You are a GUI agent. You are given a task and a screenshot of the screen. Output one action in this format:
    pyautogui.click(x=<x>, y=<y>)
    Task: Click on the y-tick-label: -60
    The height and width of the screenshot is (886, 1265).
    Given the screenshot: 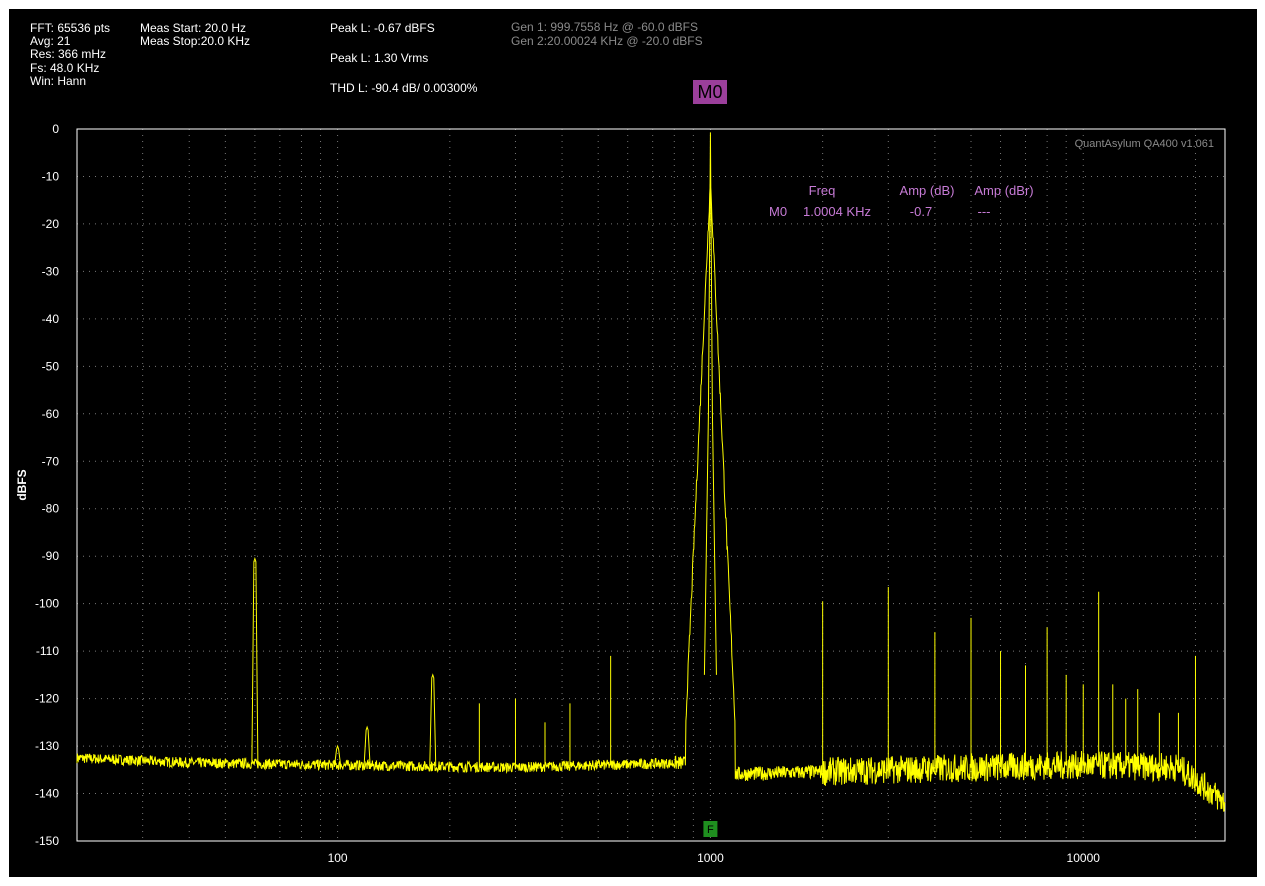 What is the action you would take?
    pyautogui.click(x=51, y=414)
    